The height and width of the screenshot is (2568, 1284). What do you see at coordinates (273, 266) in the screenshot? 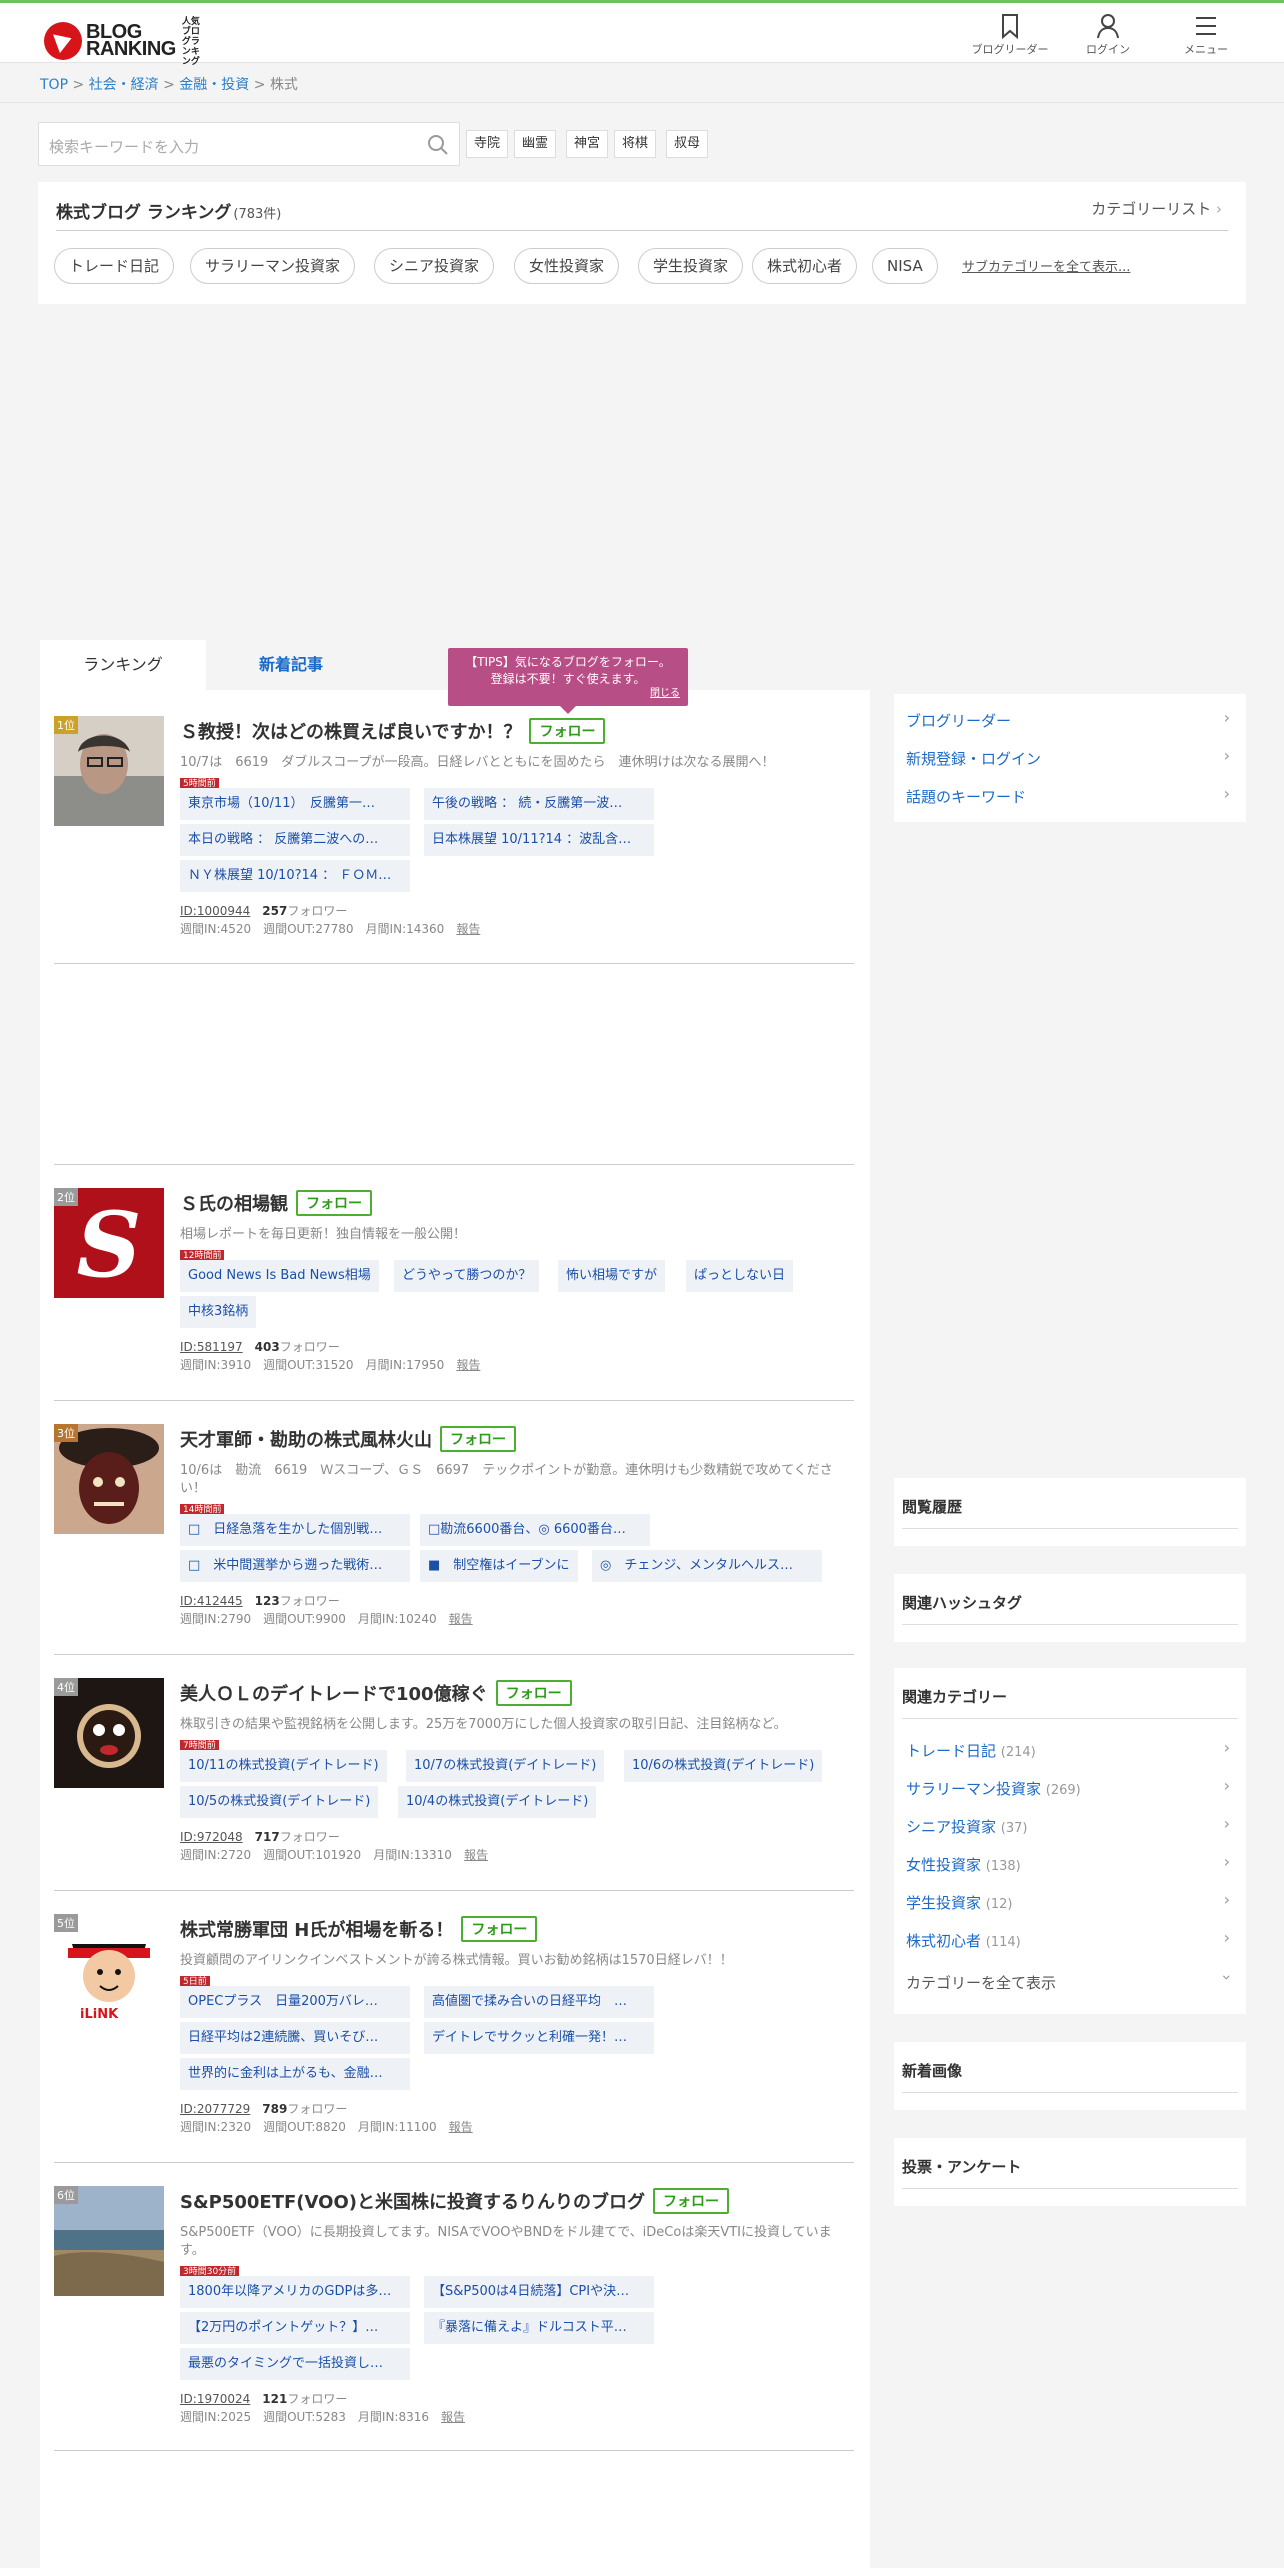
I see `subcategory-chip: サラリーマン投資家` at bounding box center [273, 266].